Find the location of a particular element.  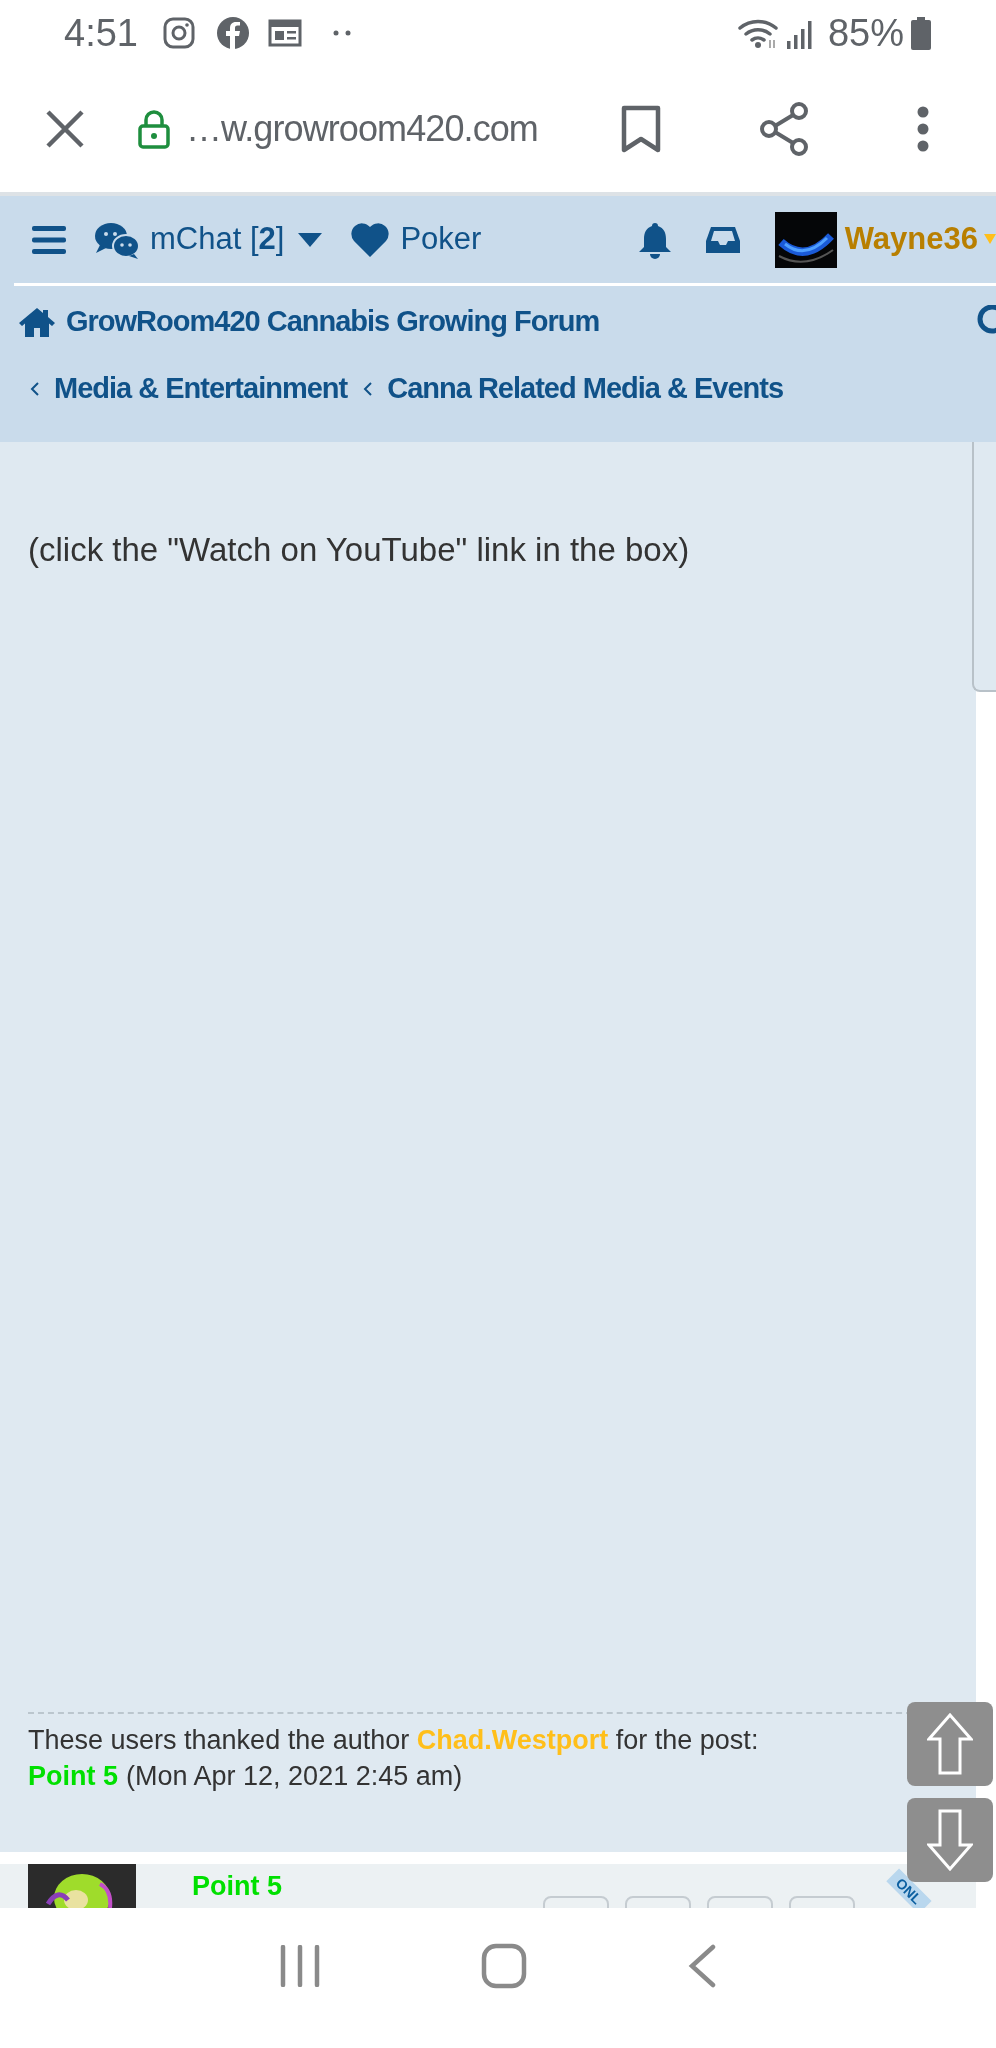

status-time: 4:51 is located at coordinates (101, 33).